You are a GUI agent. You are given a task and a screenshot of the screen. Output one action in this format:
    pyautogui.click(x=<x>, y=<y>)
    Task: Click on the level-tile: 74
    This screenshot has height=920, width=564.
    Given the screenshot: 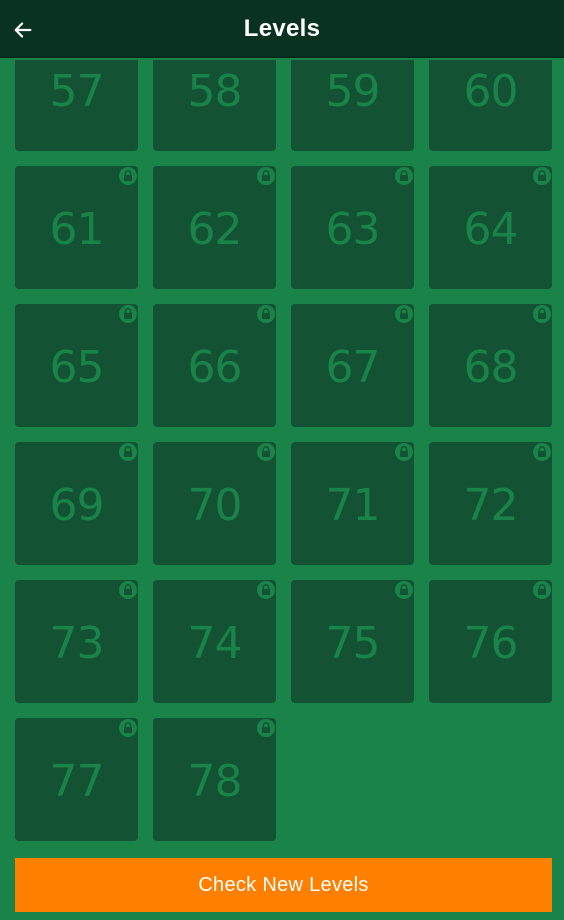 What is the action you would take?
    pyautogui.click(x=214, y=641)
    